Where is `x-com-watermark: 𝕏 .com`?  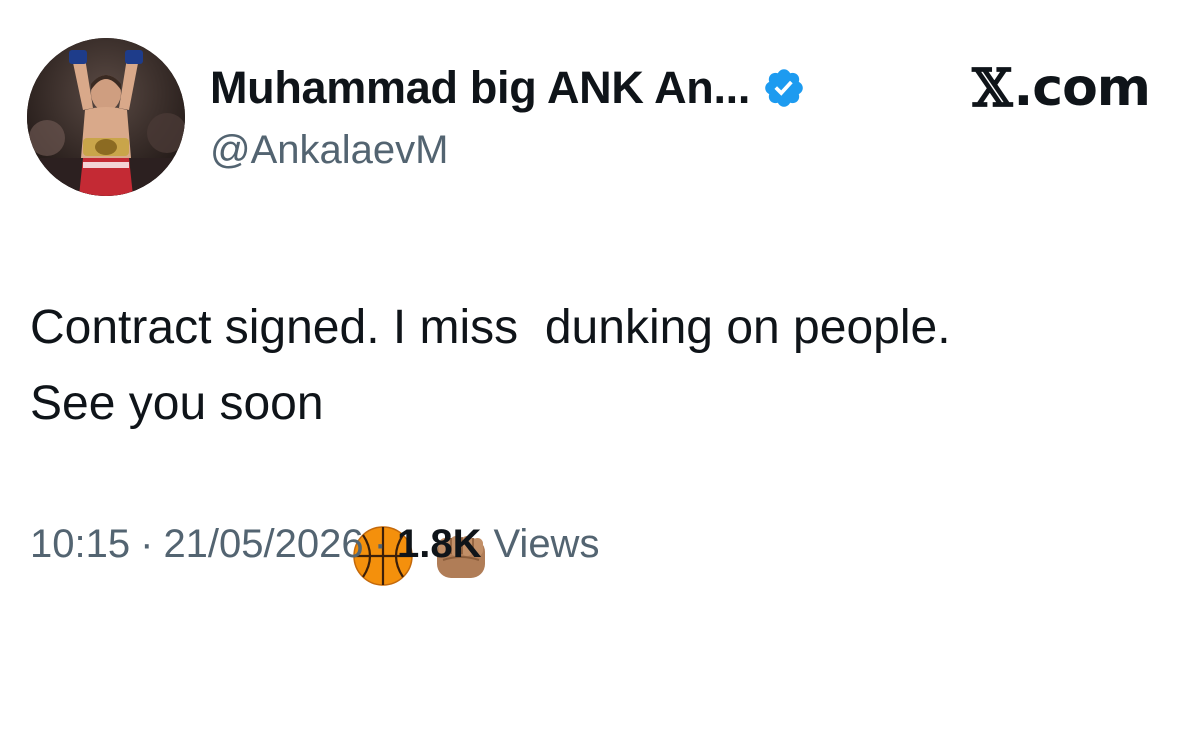
x-com-watermark: 𝕏 .com is located at coordinates (1061, 88).